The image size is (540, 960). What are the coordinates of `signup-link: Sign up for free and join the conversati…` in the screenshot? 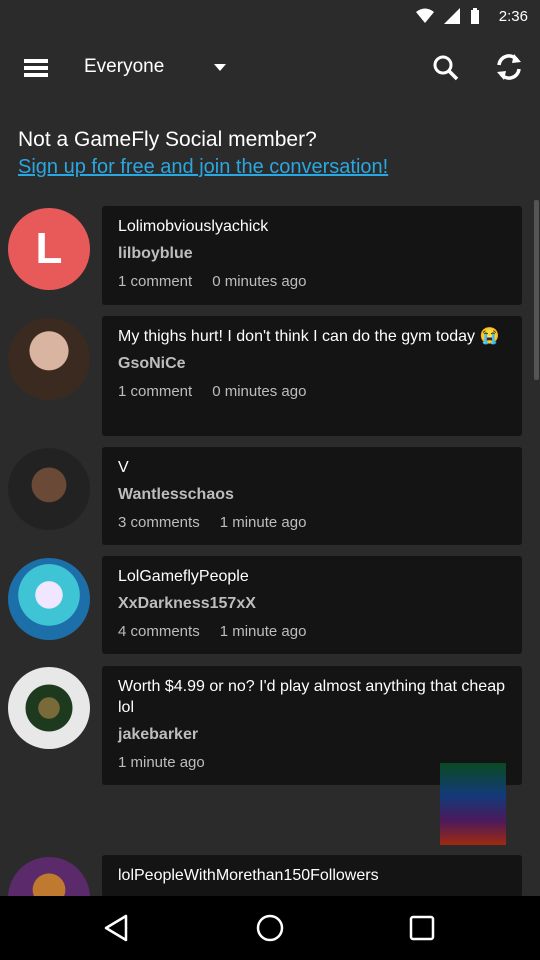 It's located at (273, 167).